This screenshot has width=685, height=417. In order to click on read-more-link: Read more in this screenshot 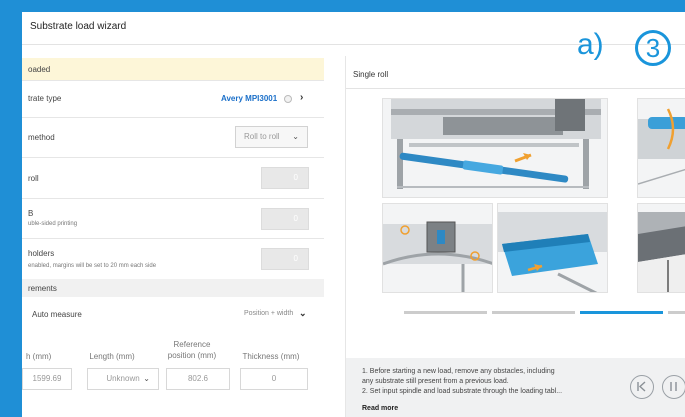, I will do `click(380, 408)`.